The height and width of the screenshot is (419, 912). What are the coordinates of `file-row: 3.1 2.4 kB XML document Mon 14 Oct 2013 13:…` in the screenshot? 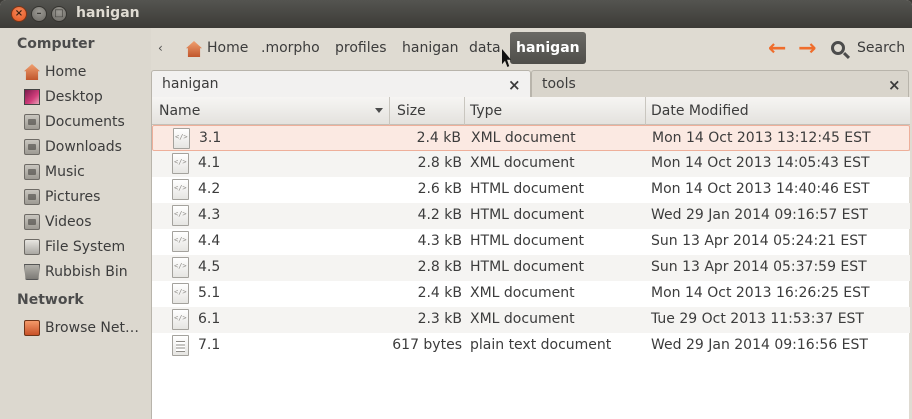 It's located at (531, 138).